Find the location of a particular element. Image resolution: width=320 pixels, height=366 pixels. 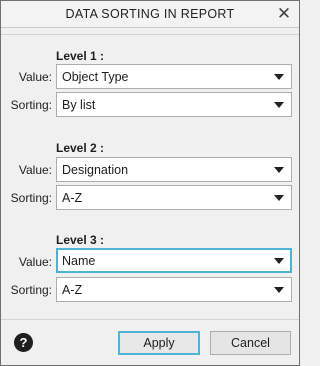

dialog-title: DATA SORTING IN REPORT is located at coordinates (150, 14).